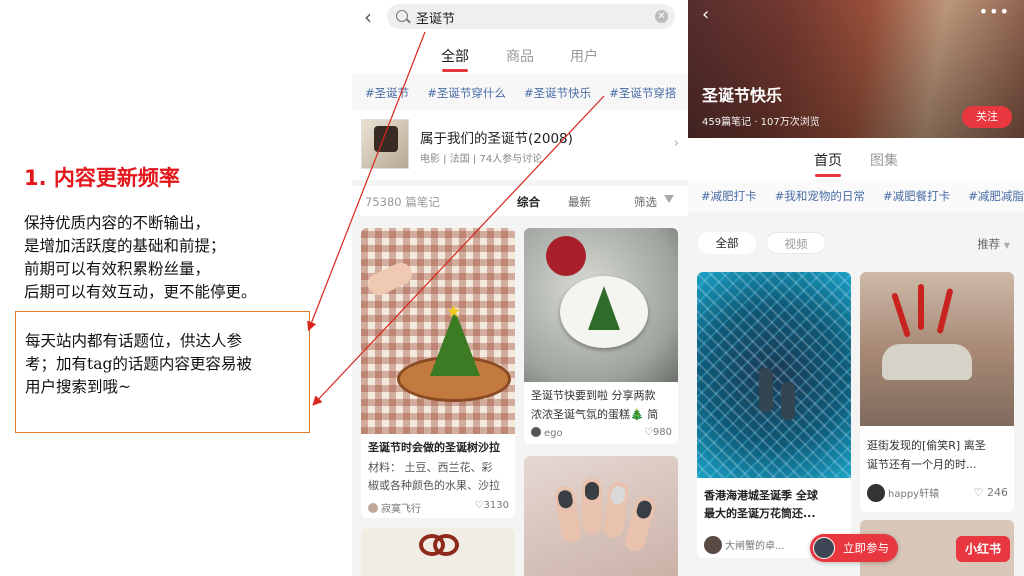  I want to click on callout-line: 考；加有tag的话题内容更容易被, so click(138, 364).